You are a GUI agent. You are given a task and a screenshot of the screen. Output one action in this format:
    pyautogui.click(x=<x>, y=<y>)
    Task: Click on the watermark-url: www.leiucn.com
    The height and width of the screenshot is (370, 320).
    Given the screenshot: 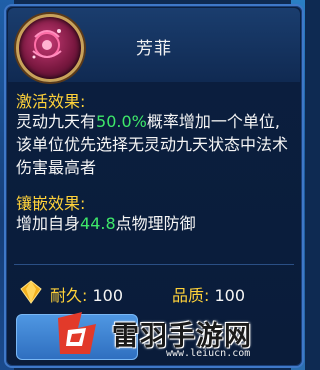 What is the action you would take?
    pyautogui.click(x=208, y=353)
    